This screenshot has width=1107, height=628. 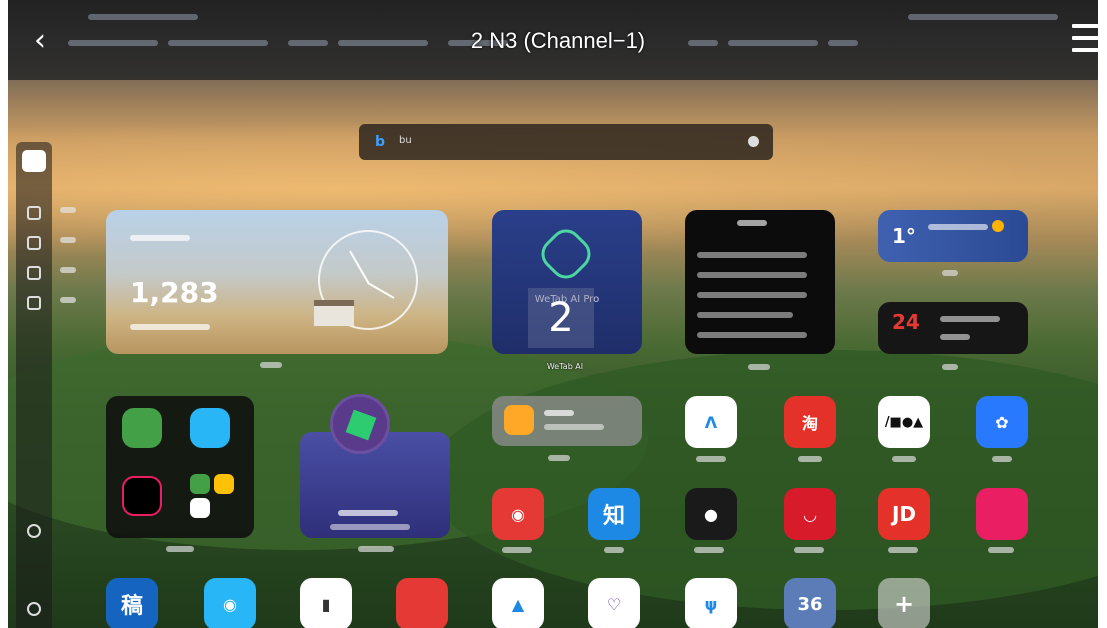 I want to click on ai-app-icon: Λ, so click(x=711, y=422).